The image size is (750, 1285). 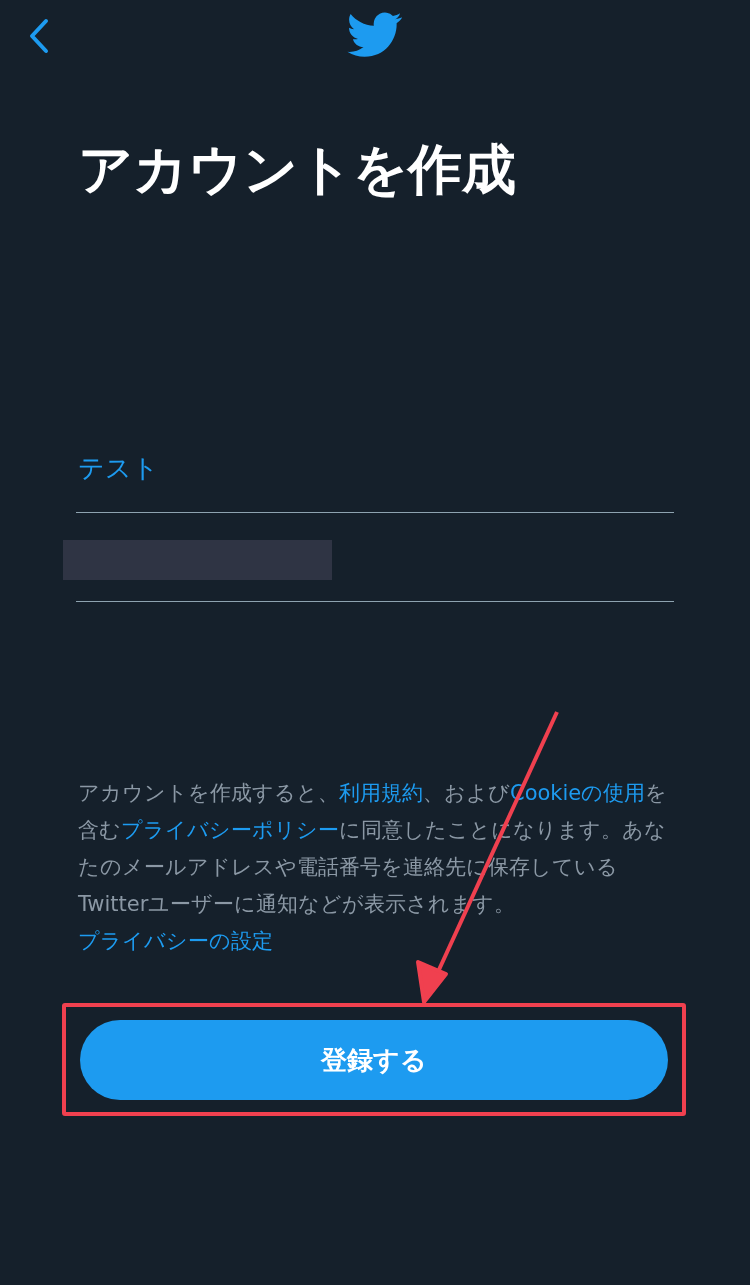 What do you see at coordinates (381, 793) in the screenshot?
I see `terms-link: 利用規約` at bounding box center [381, 793].